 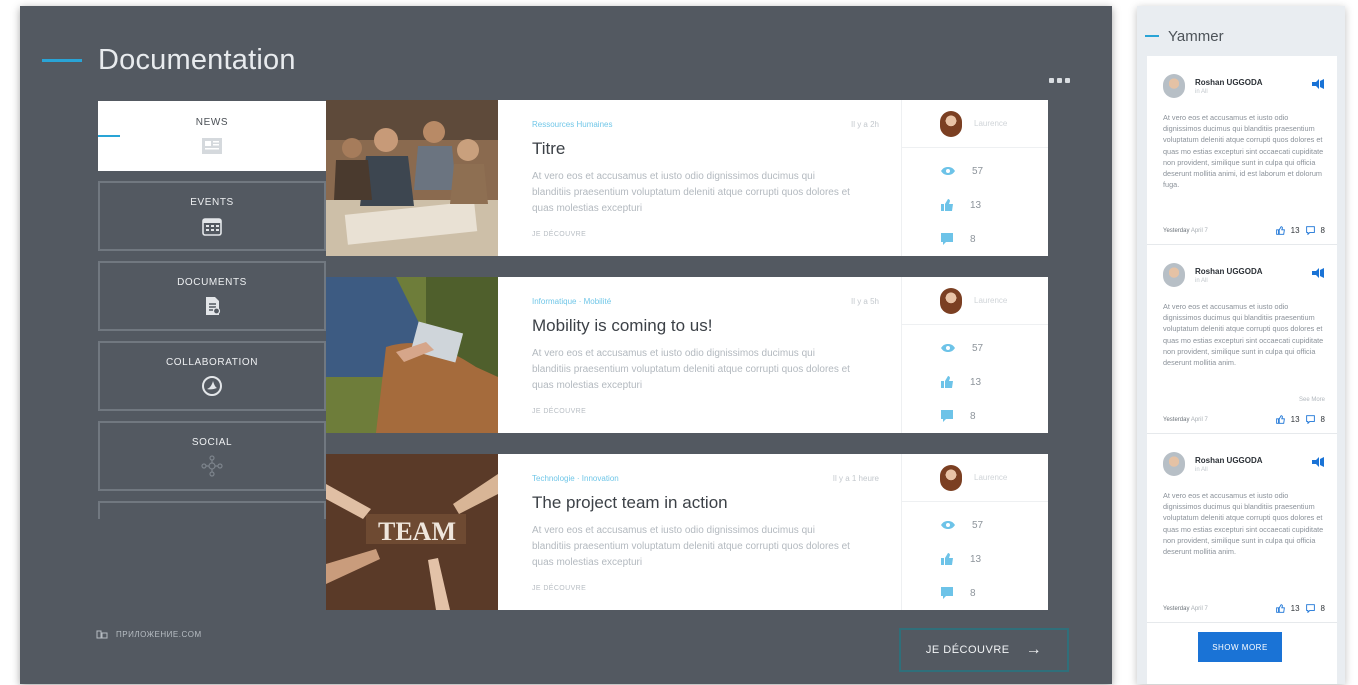 I want to click on more-dots-icon, so click(x=1059, y=80).